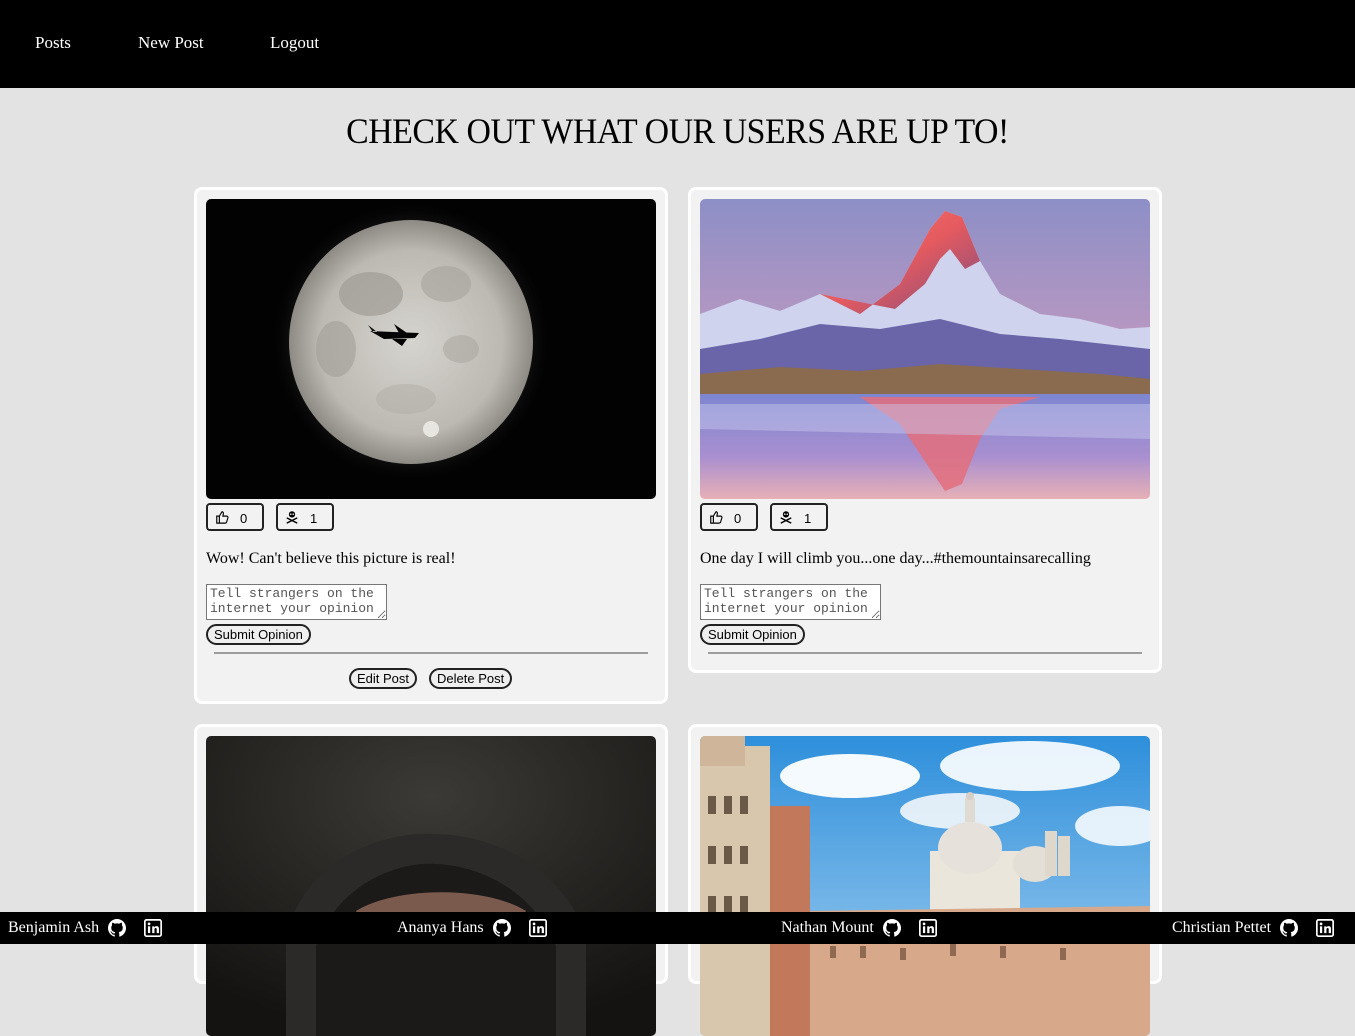 The height and width of the screenshot is (1036, 1355). What do you see at coordinates (471, 678) in the screenshot?
I see `delete-post-button: Delete Post` at bounding box center [471, 678].